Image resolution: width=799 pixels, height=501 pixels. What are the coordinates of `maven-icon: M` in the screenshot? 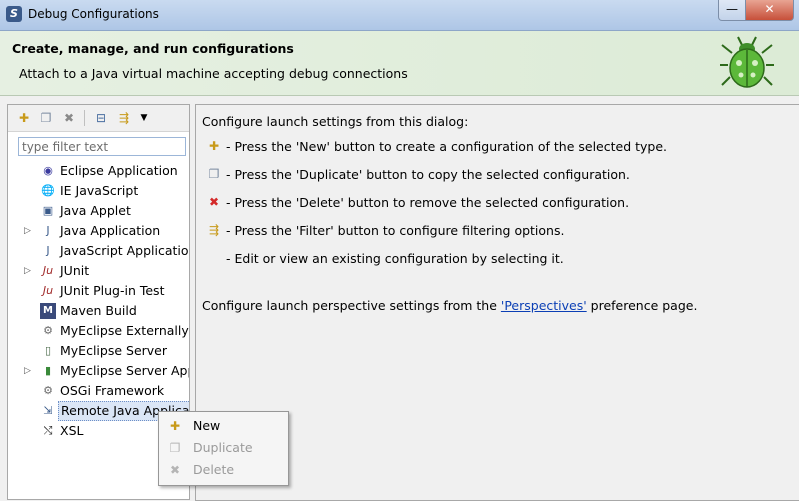 It's located at (48, 311).